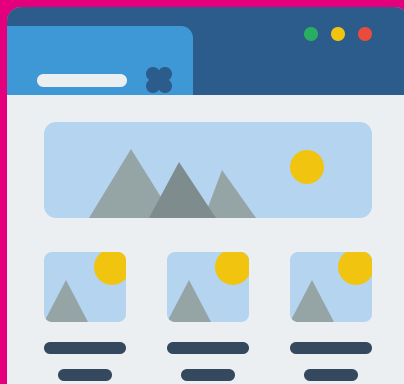 The image size is (404, 384). Describe the element at coordinates (338, 34) in the screenshot. I see `minimize-button` at that location.